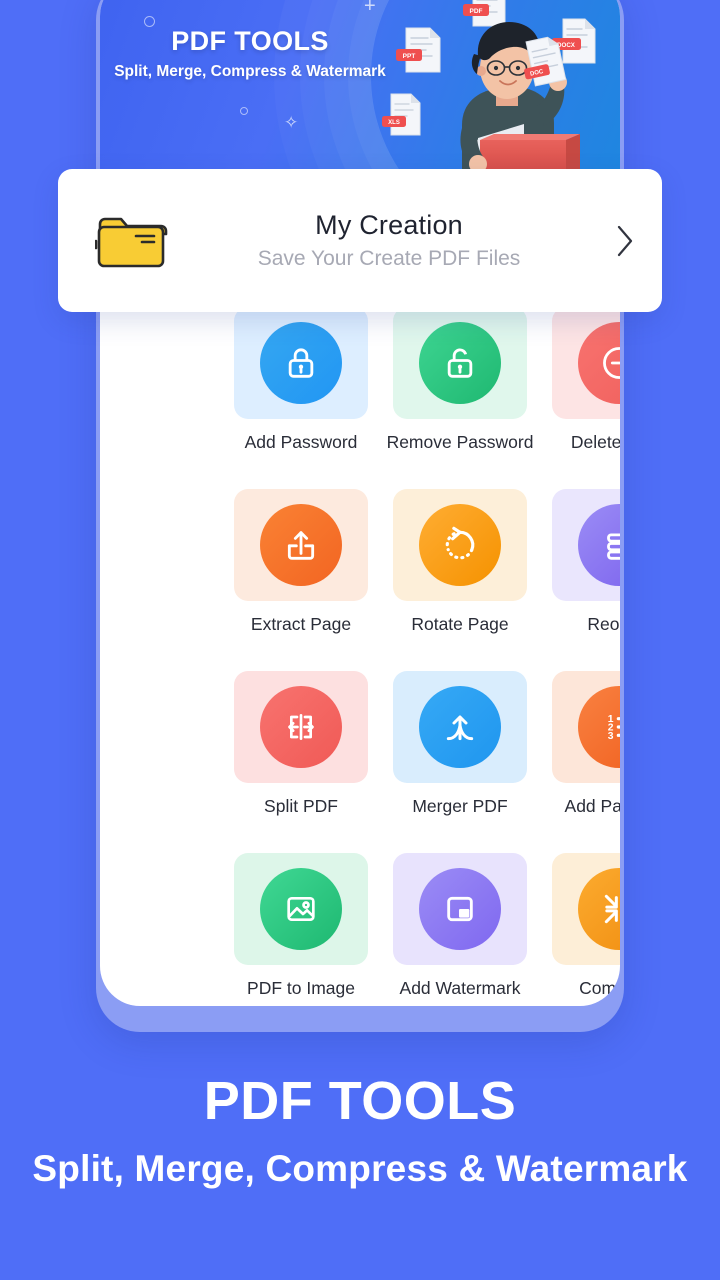 Image resolution: width=720 pixels, height=1280 pixels. I want to click on tool-add-watermark: Add Watermark, so click(460, 926).